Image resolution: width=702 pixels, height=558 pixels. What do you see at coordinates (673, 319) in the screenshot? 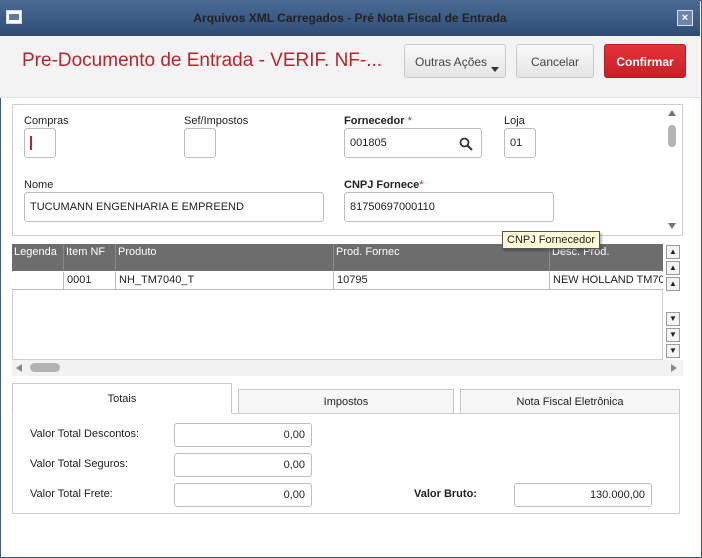
I see `scroll-down-icon: ▼` at bounding box center [673, 319].